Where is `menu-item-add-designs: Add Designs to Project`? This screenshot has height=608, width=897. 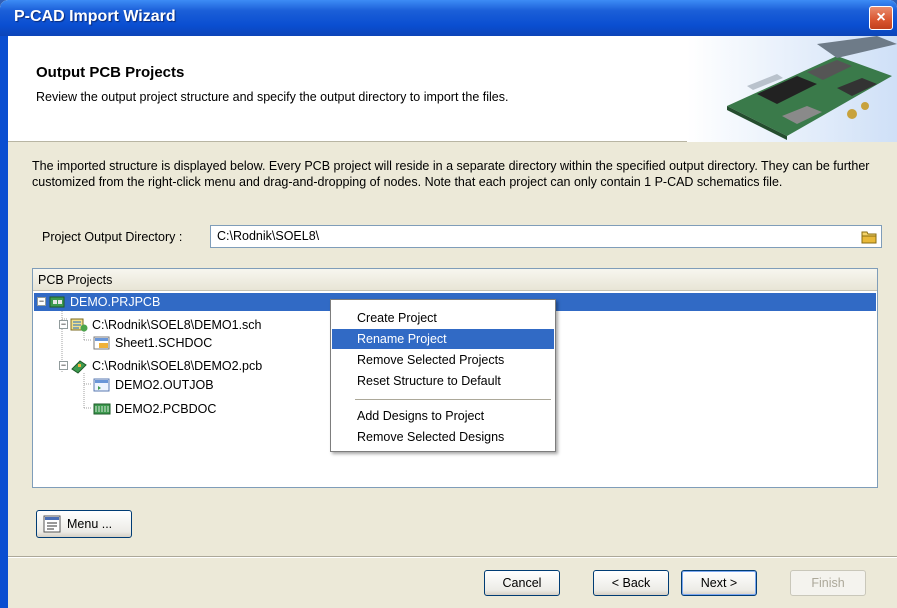
menu-item-add-designs: Add Designs to Project is located at coordinates (443, 416).